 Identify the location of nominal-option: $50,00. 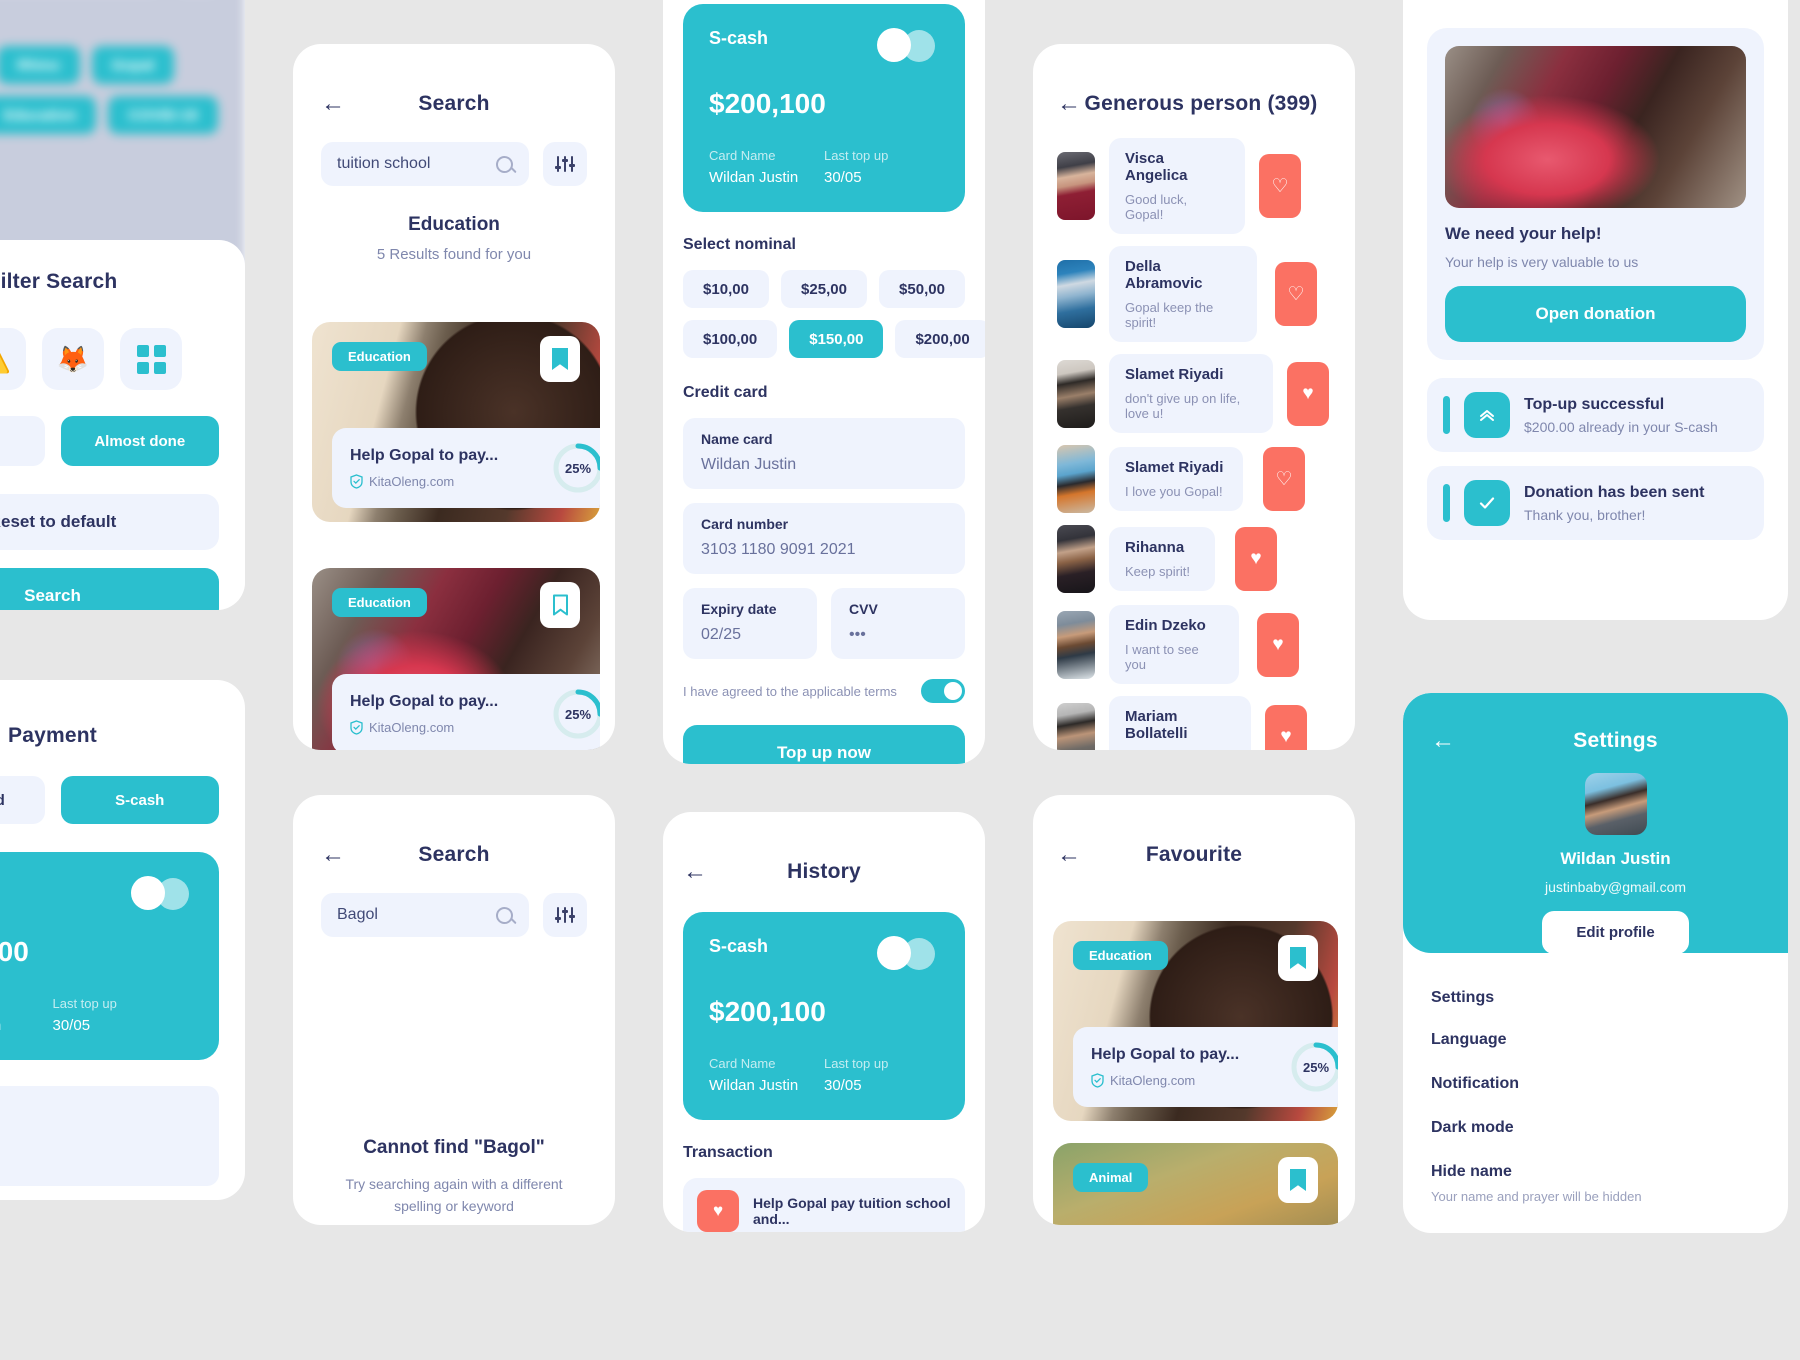
(922, 289).